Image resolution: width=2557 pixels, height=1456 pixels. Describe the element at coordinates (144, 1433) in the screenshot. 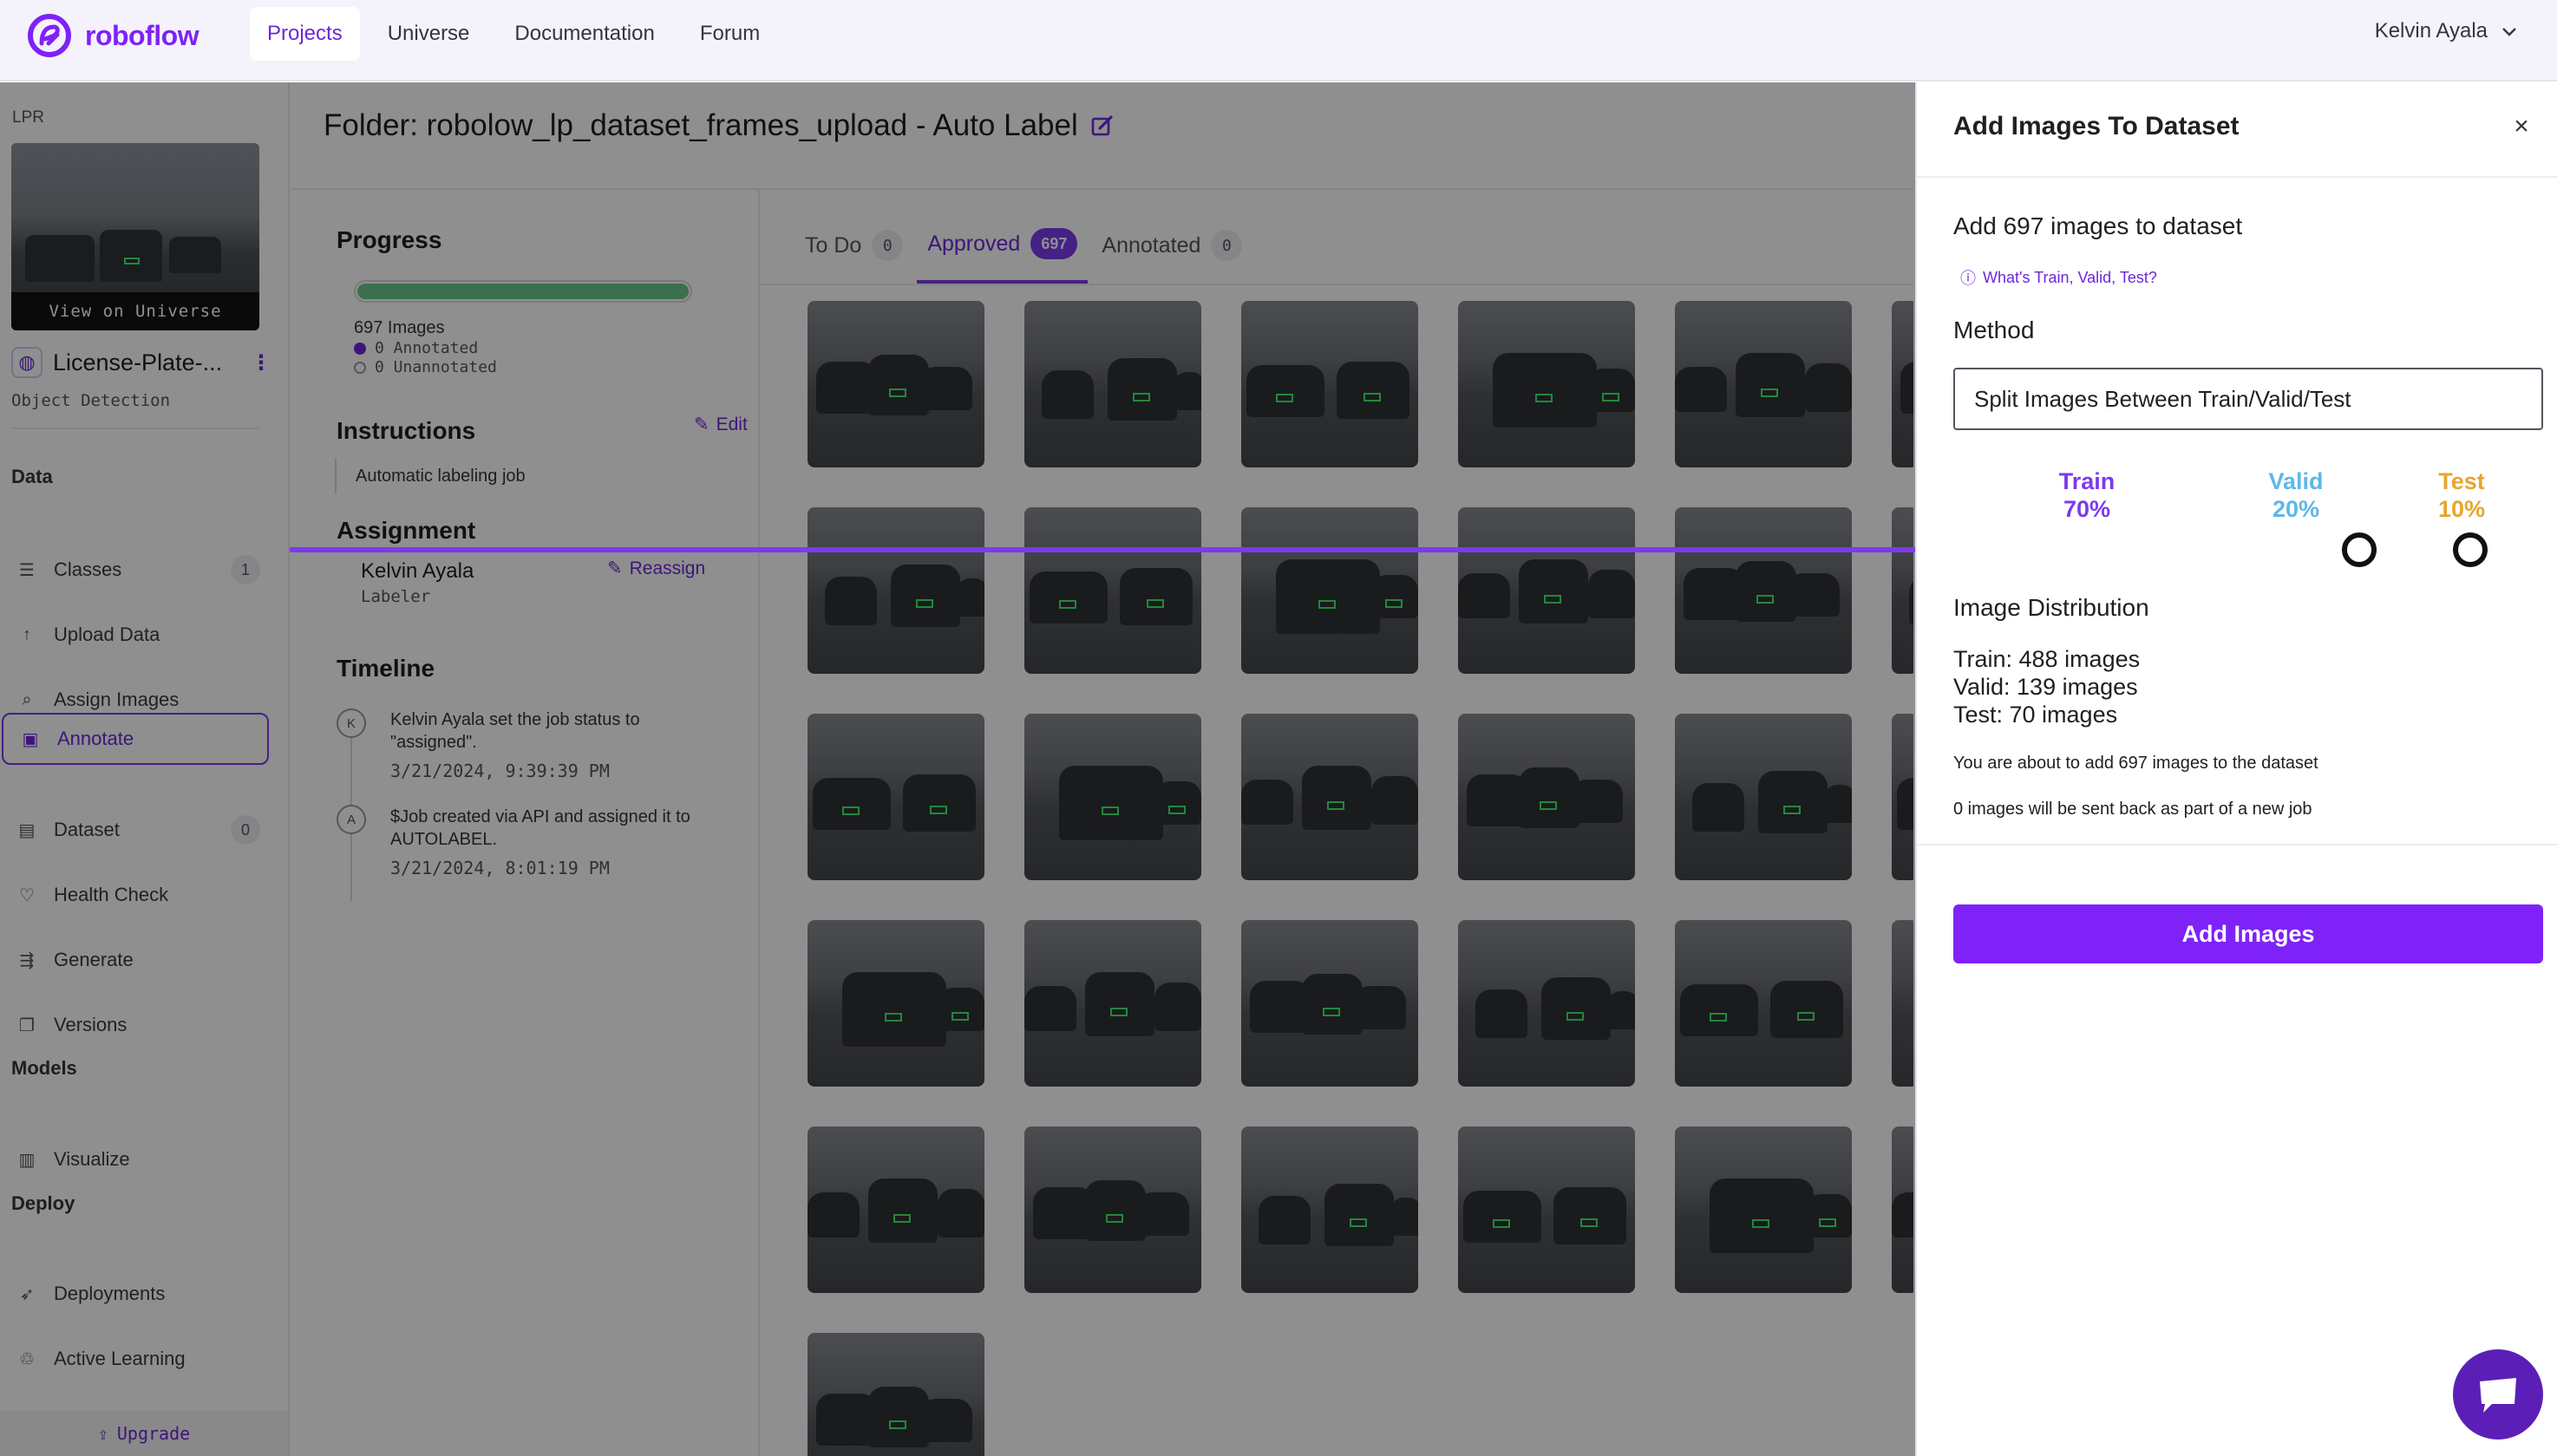

I see `upgrade-button: ⇪ Upgrade` at that location.